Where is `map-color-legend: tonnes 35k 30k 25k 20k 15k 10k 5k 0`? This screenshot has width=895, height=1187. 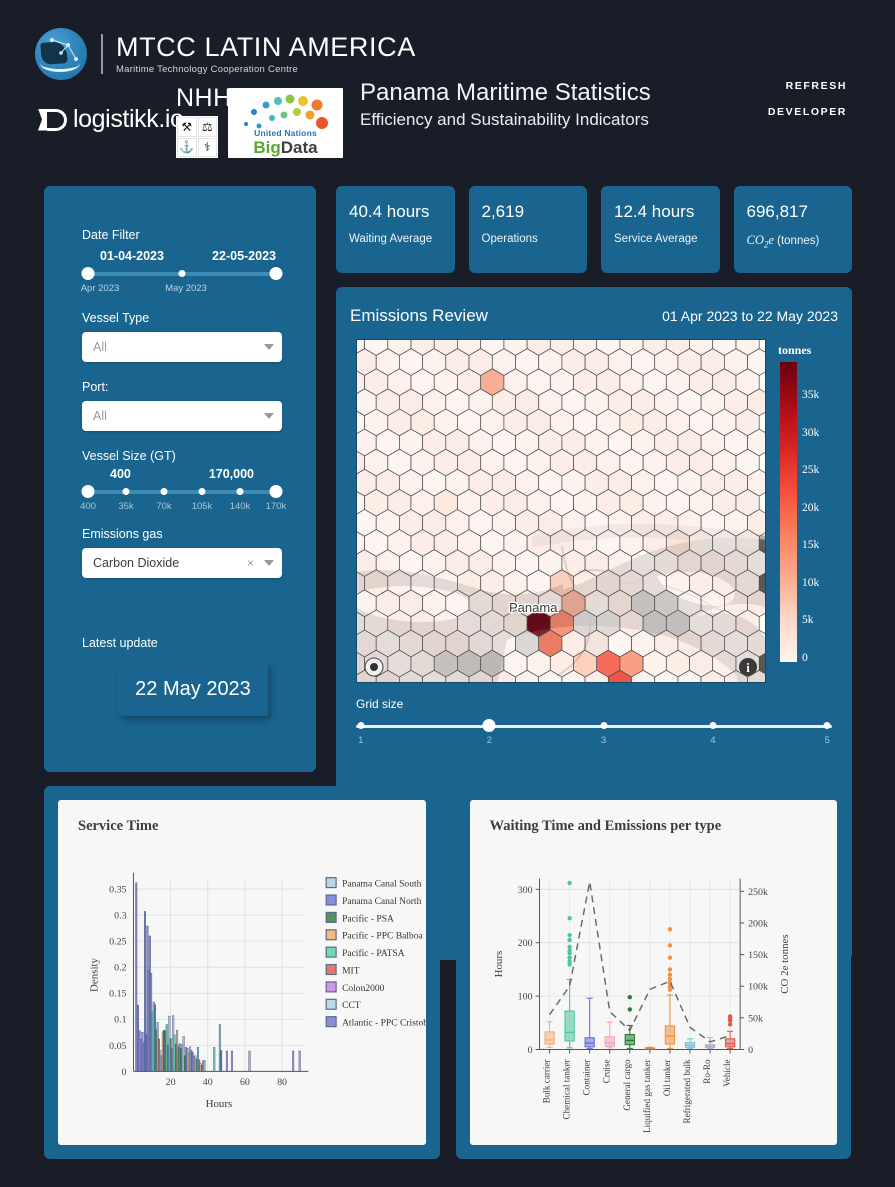
map-color-legend: tonnes 35k 30k 25k 20k 15k 10k 5k 0 is located at coordinates (810, 511).